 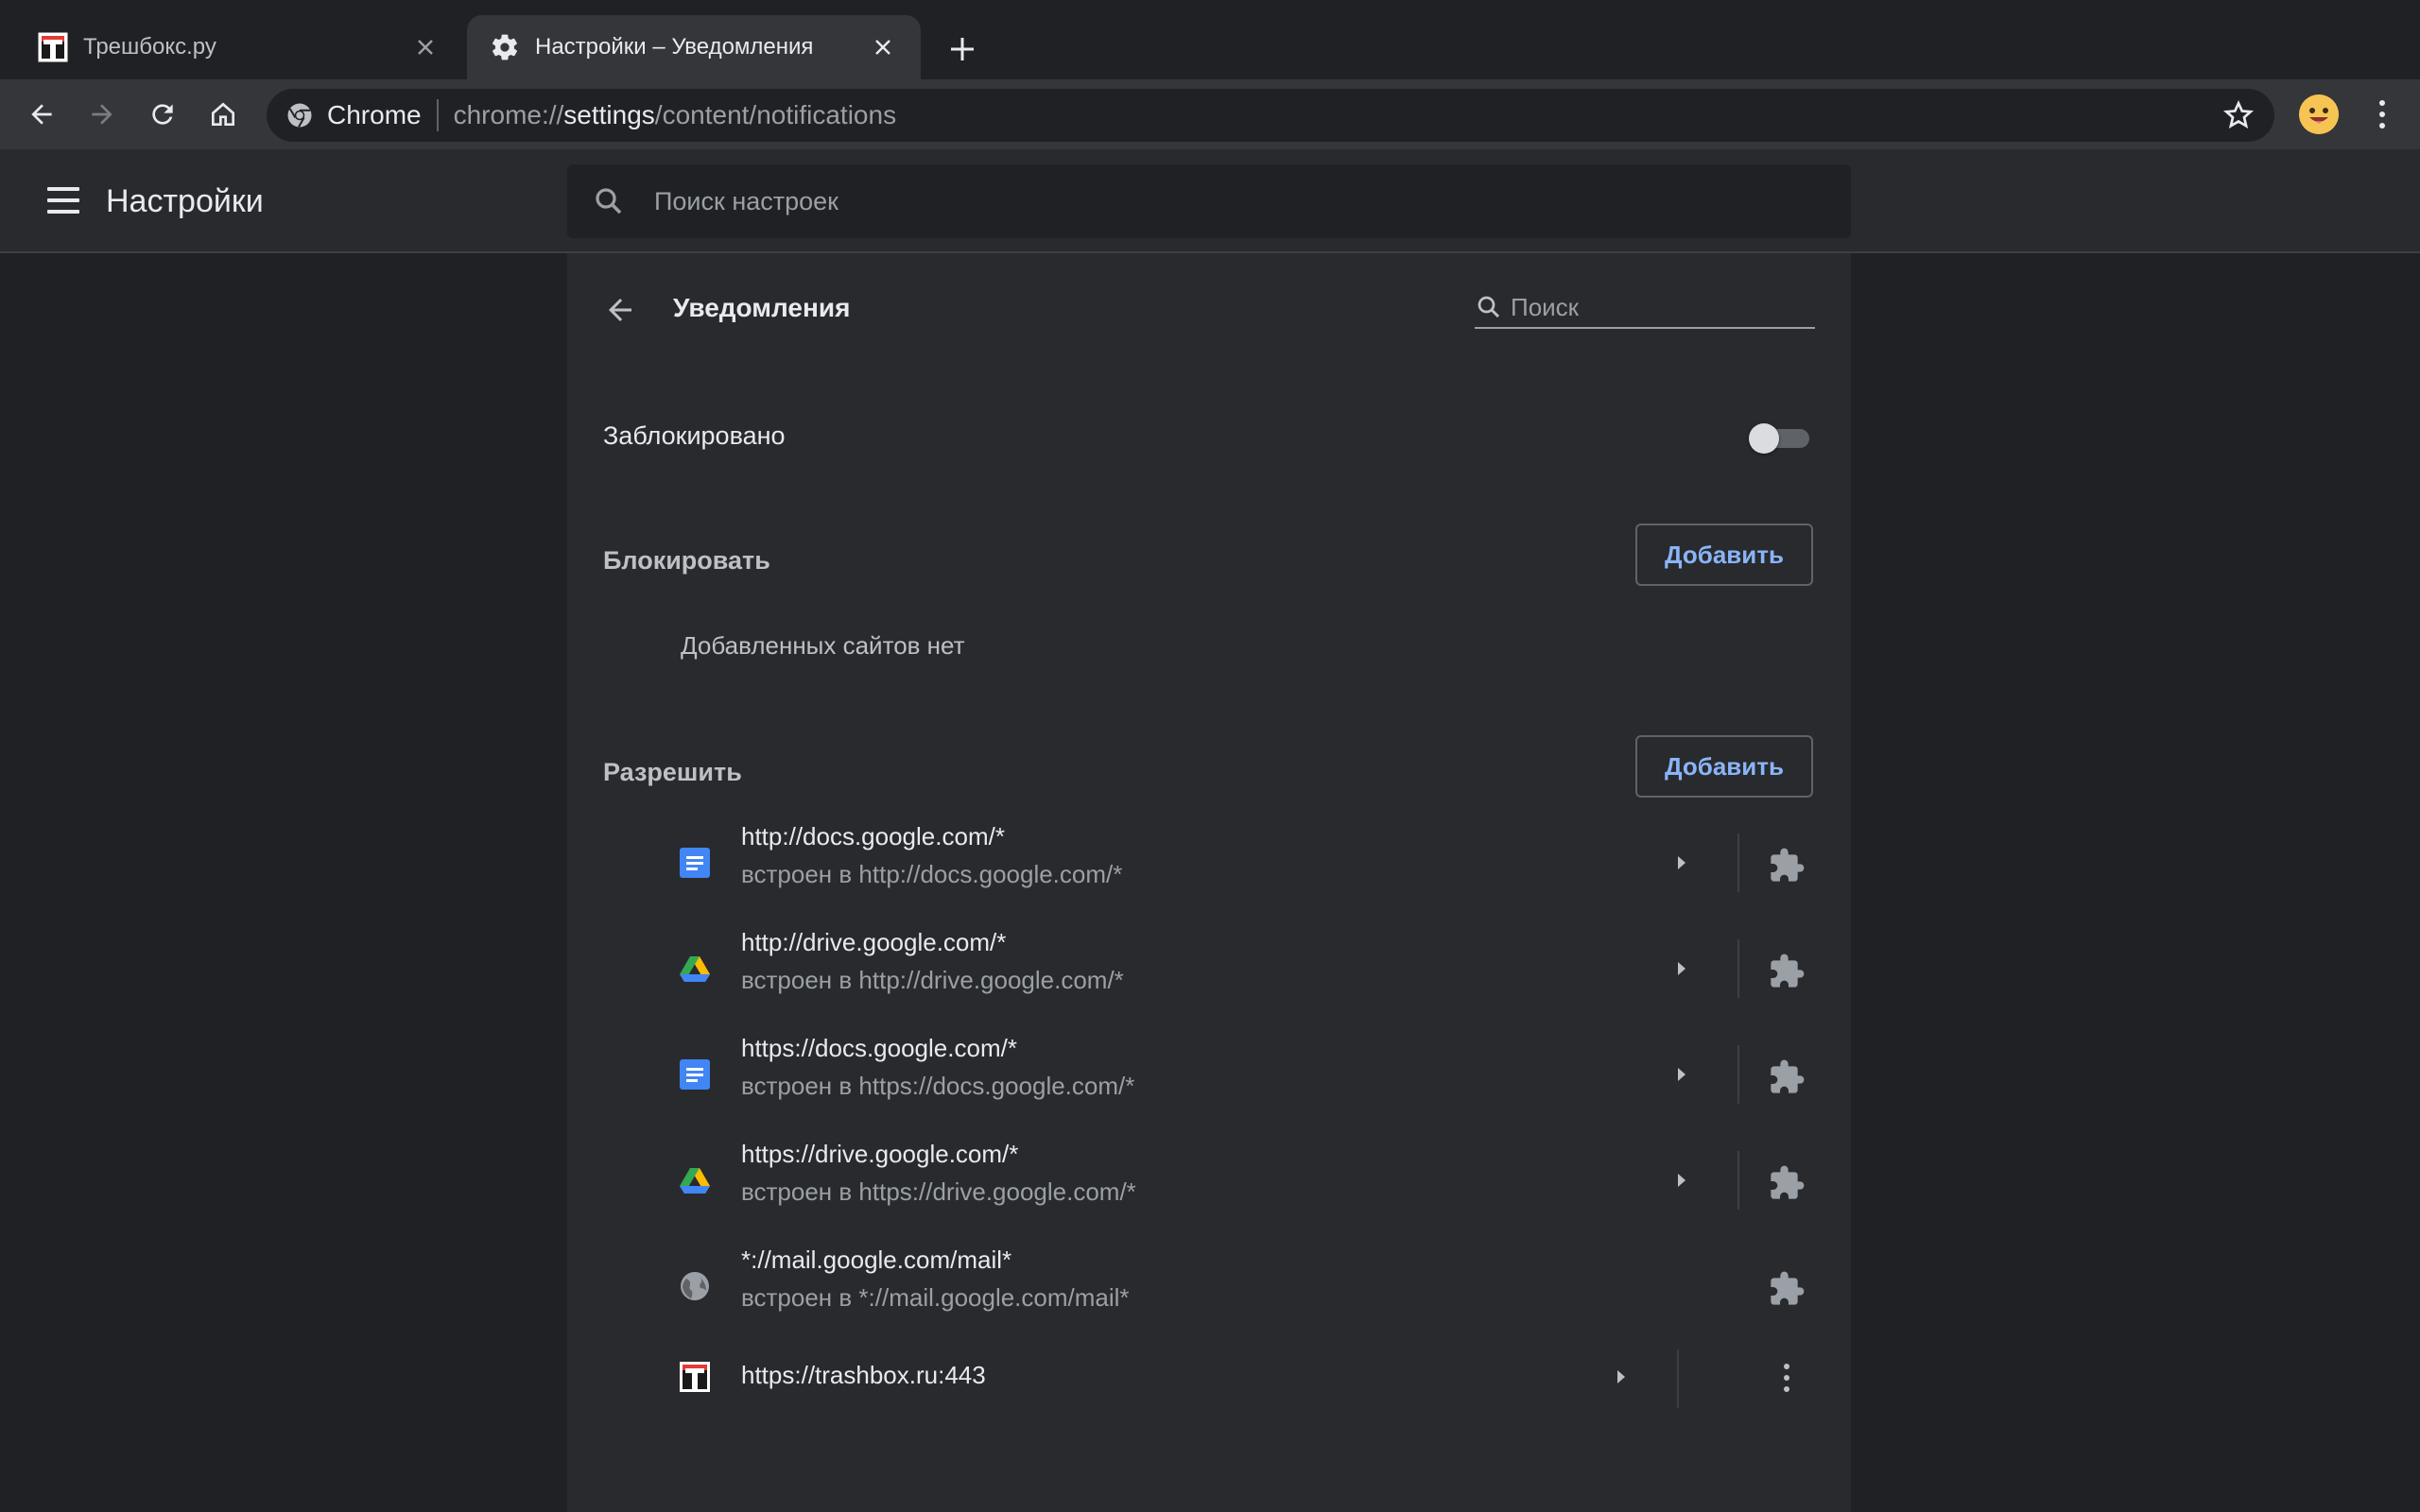 What do you see at coordinates (437, 115) in the screenshot?
I see `omnibox-divider` at bounding box center [437, 115].